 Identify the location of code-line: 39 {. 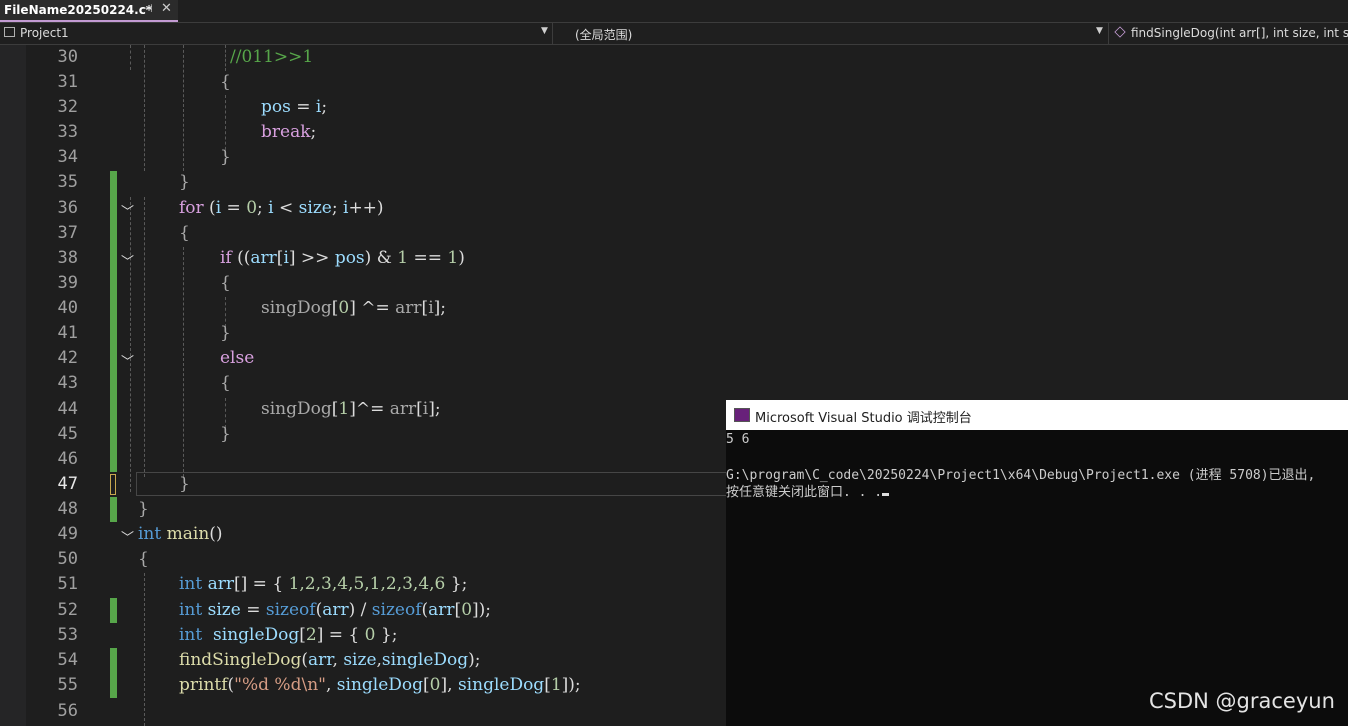
(674, 283).